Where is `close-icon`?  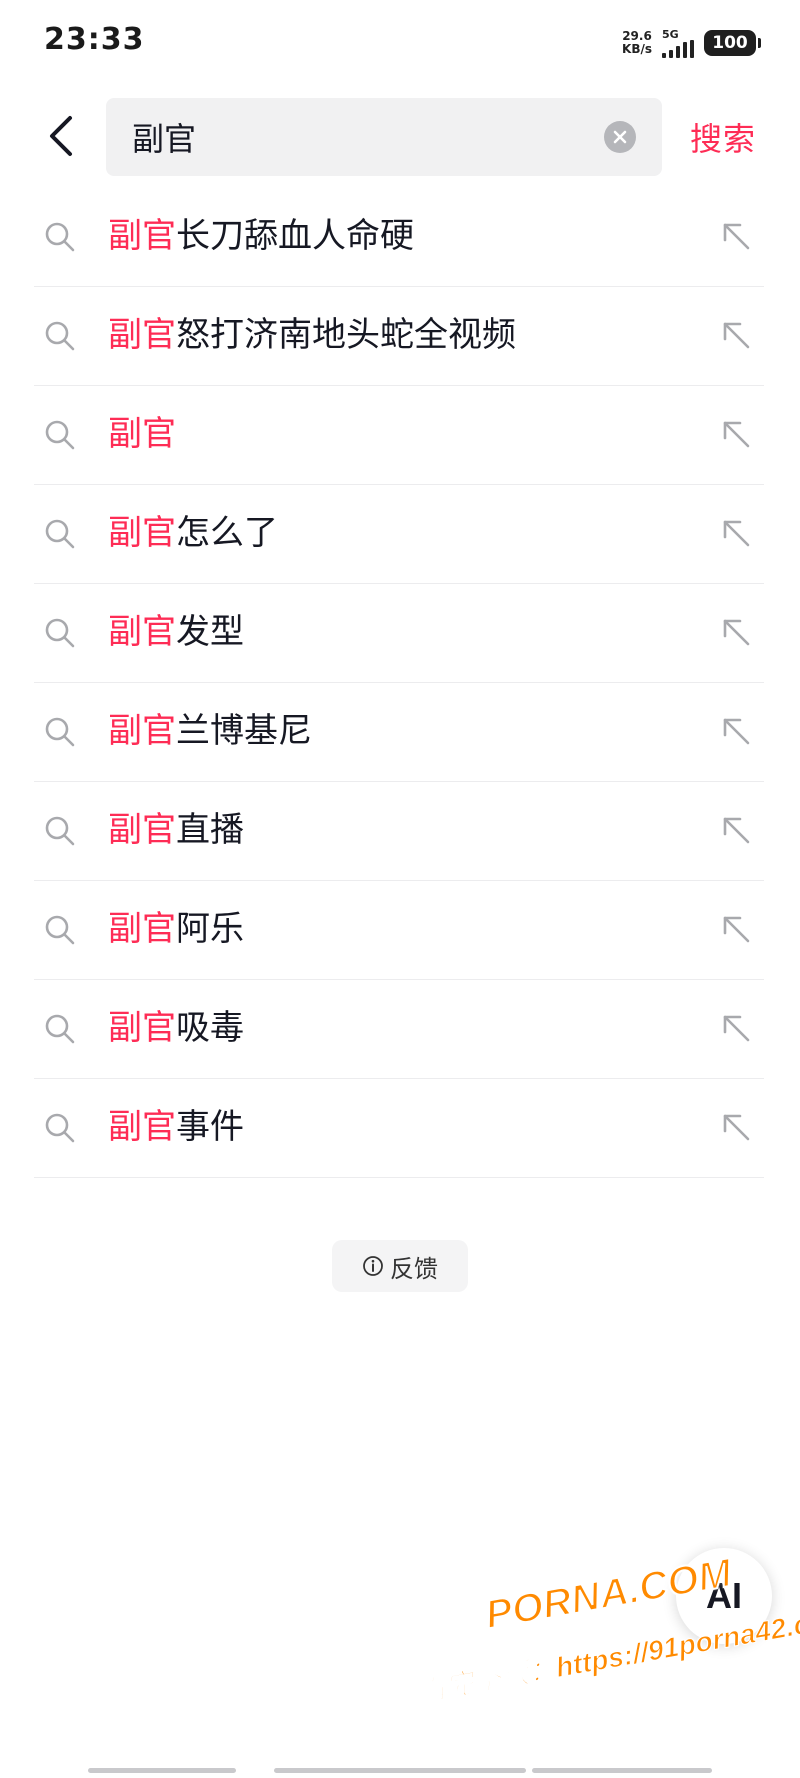 close-icon is located at coordinates (620, 137).